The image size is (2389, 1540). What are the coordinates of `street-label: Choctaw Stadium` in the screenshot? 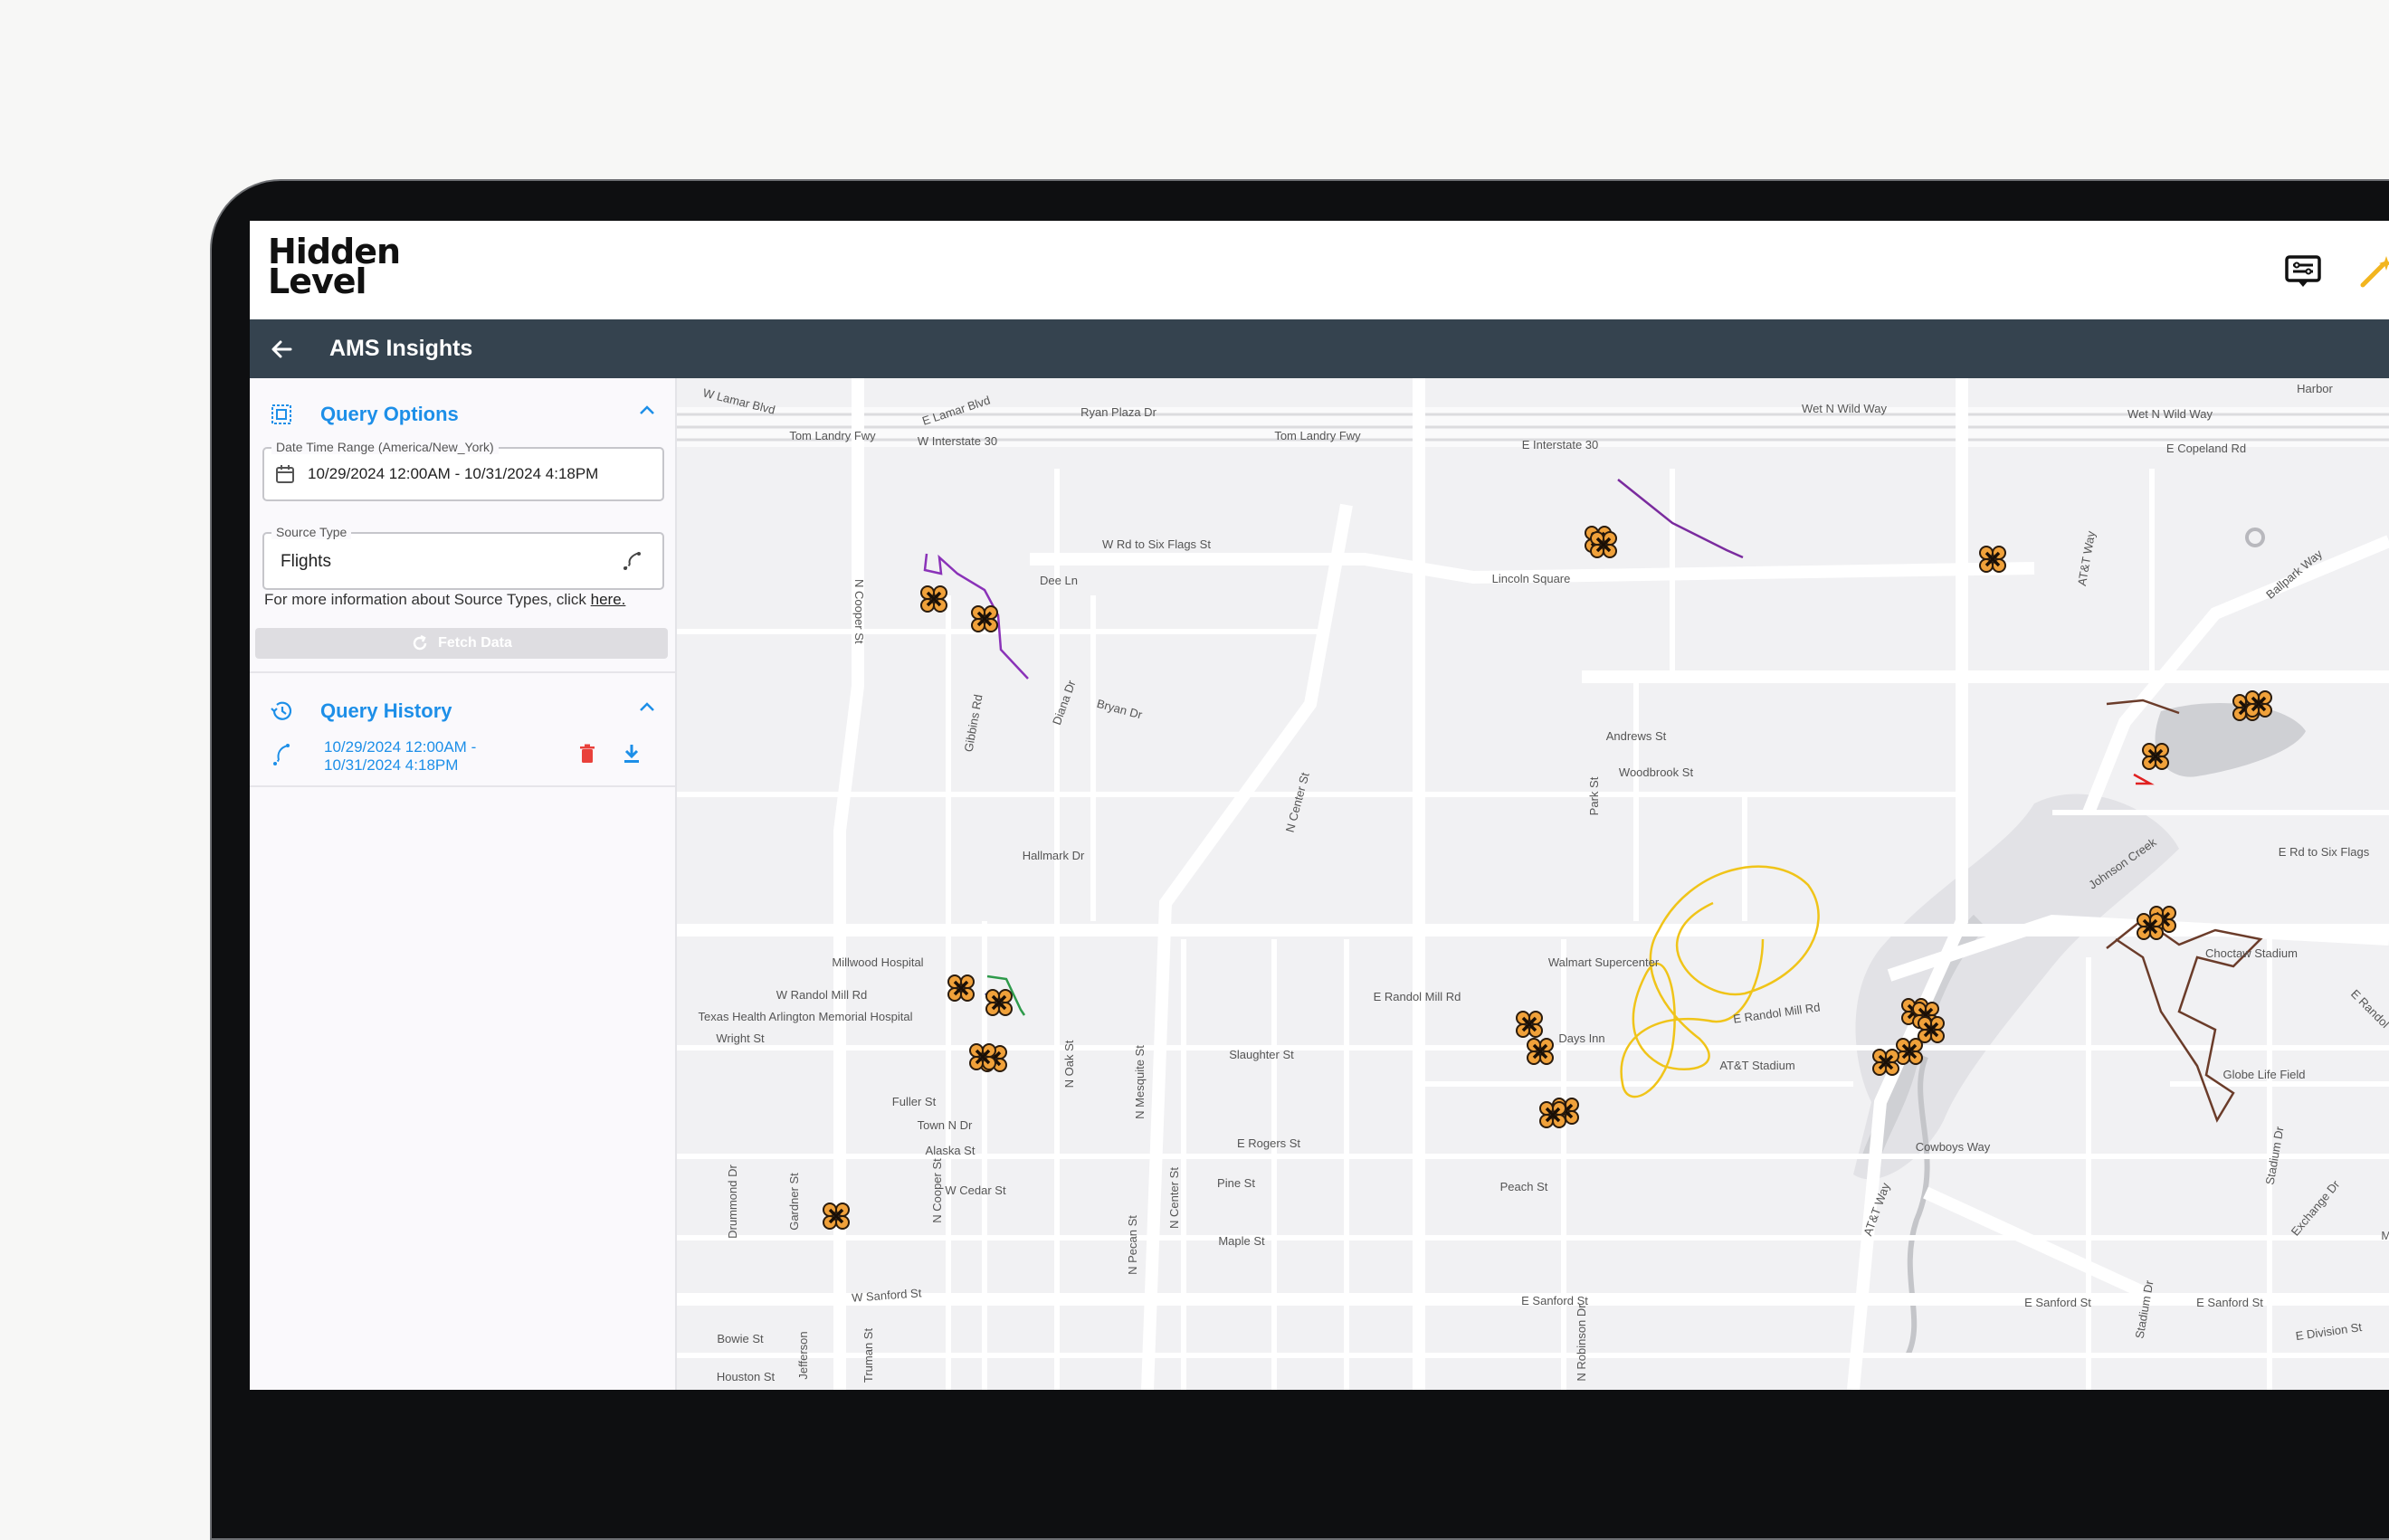 It's located at (2251, 953).